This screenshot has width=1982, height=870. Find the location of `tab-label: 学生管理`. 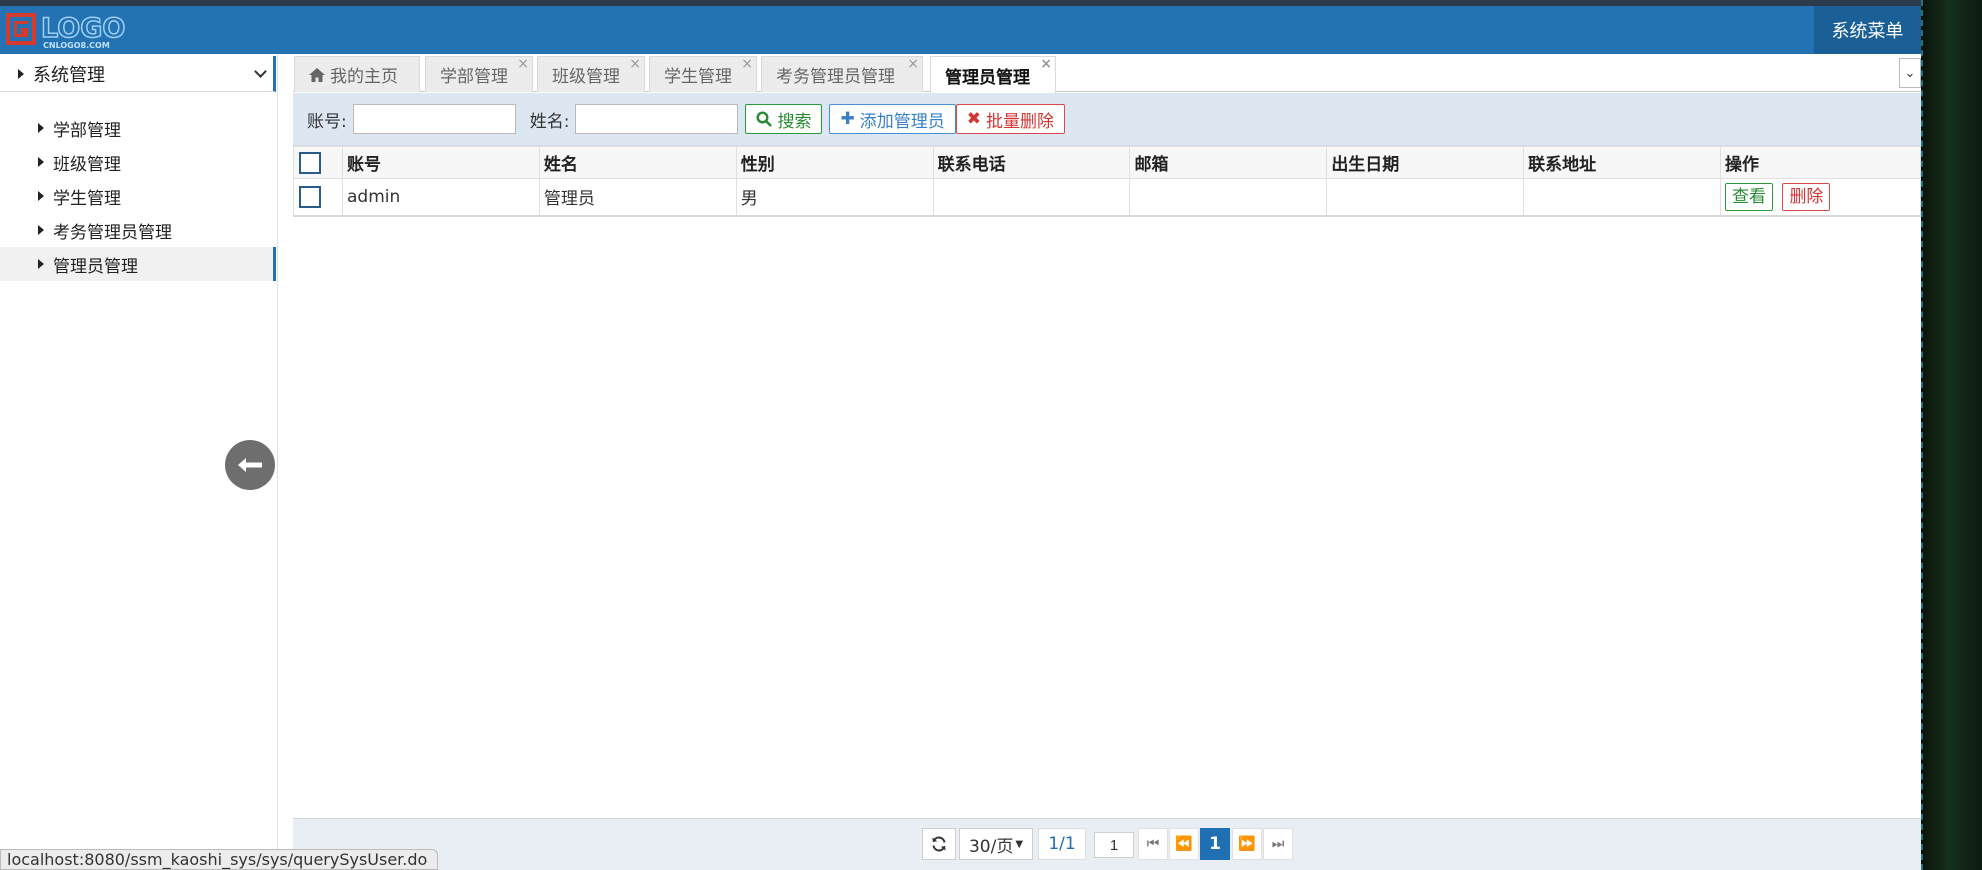

tab-label: 学生管理 is located at coordinates (698, 77).